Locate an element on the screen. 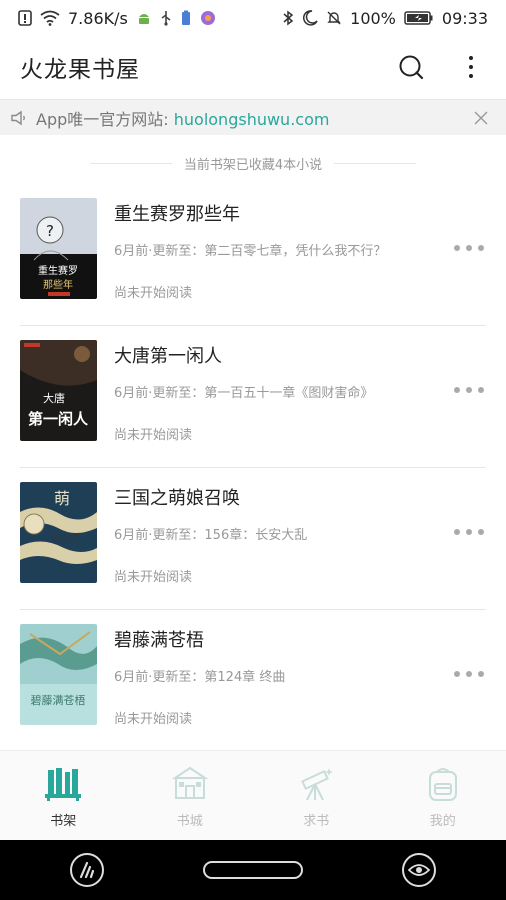 The height and width of the screenshot is (900, 506). book-title: 重生赛罗那些年 is located at coordinates (177, 214).